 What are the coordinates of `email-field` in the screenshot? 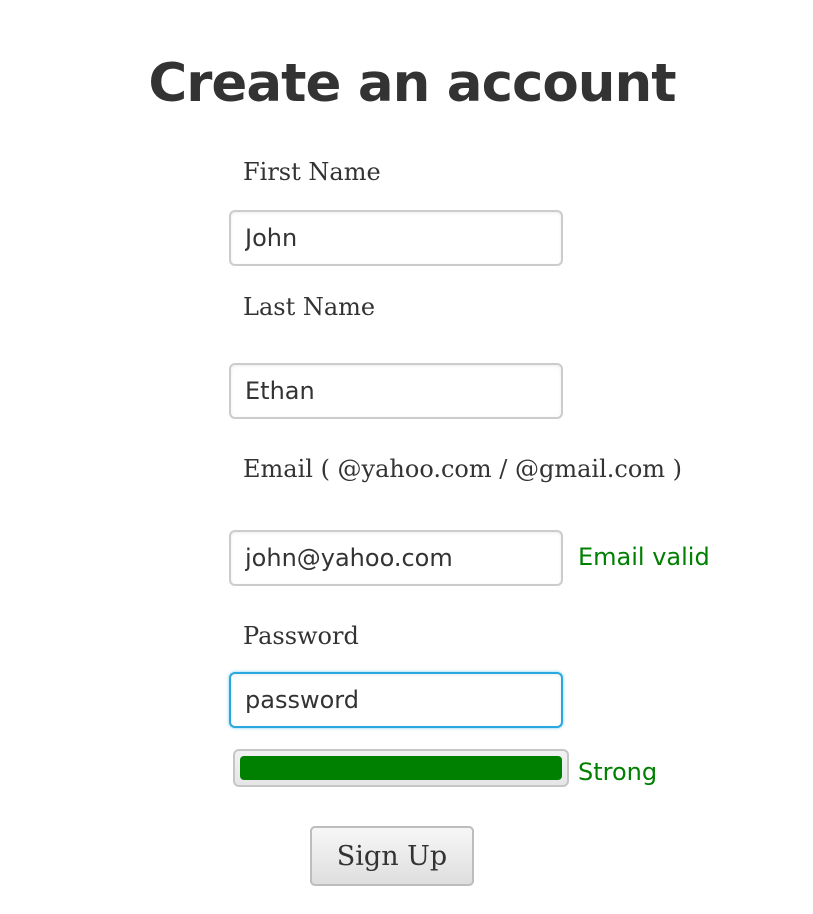 It's located at (396, 558).